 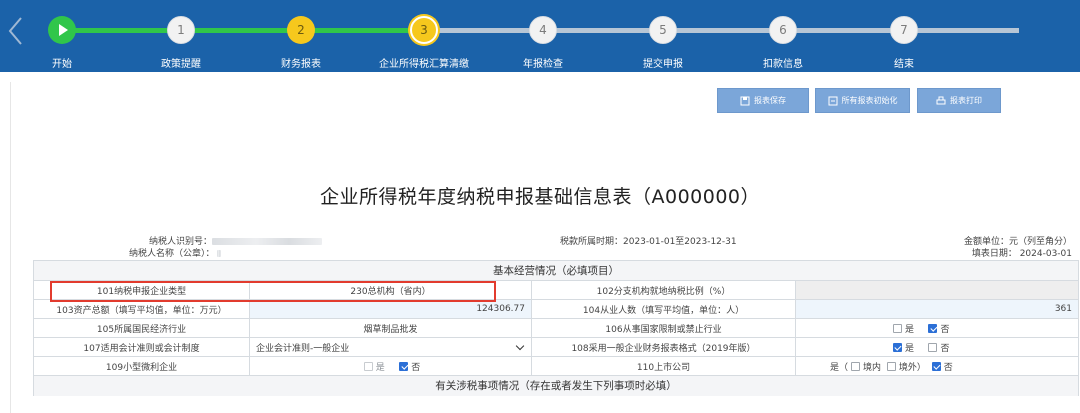 What do you see at coordinates (303, 348) in the screenshot?
I see `row-107-selected-value: 企业会计准则-一般企业` at bounding box center [303, 348].